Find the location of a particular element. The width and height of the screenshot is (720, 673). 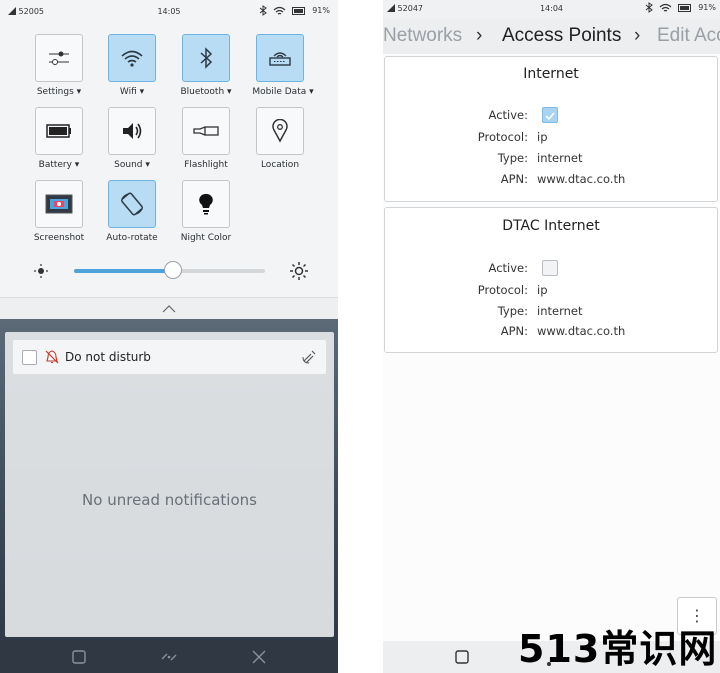

settings-icon is located at coordinates (59, 58).